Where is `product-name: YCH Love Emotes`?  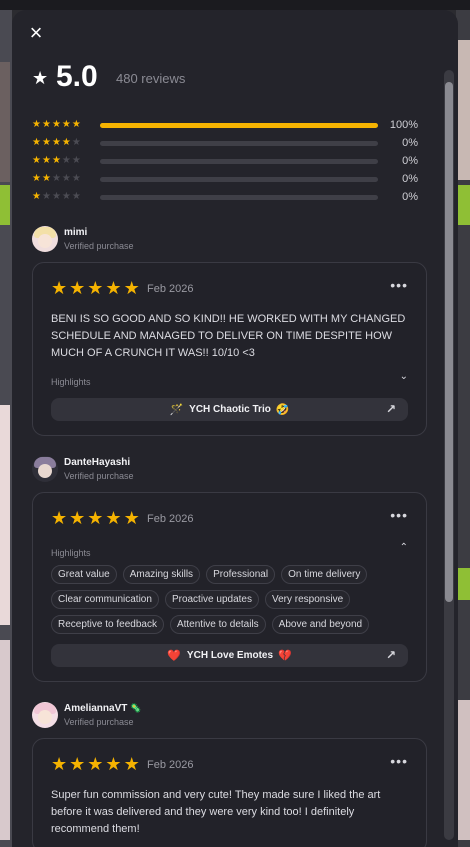
product-name: YCH Love Emotes is located at coordinates (230, 655).